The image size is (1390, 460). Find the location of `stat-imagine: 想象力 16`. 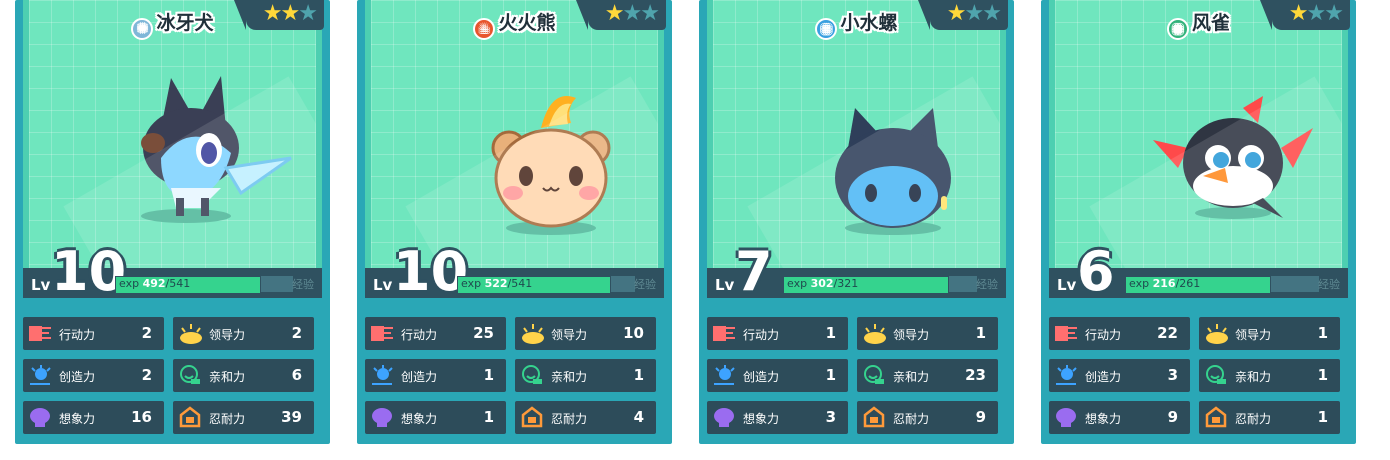

stat-imagine: 想象力 16 is located at coordinates (93, 417).